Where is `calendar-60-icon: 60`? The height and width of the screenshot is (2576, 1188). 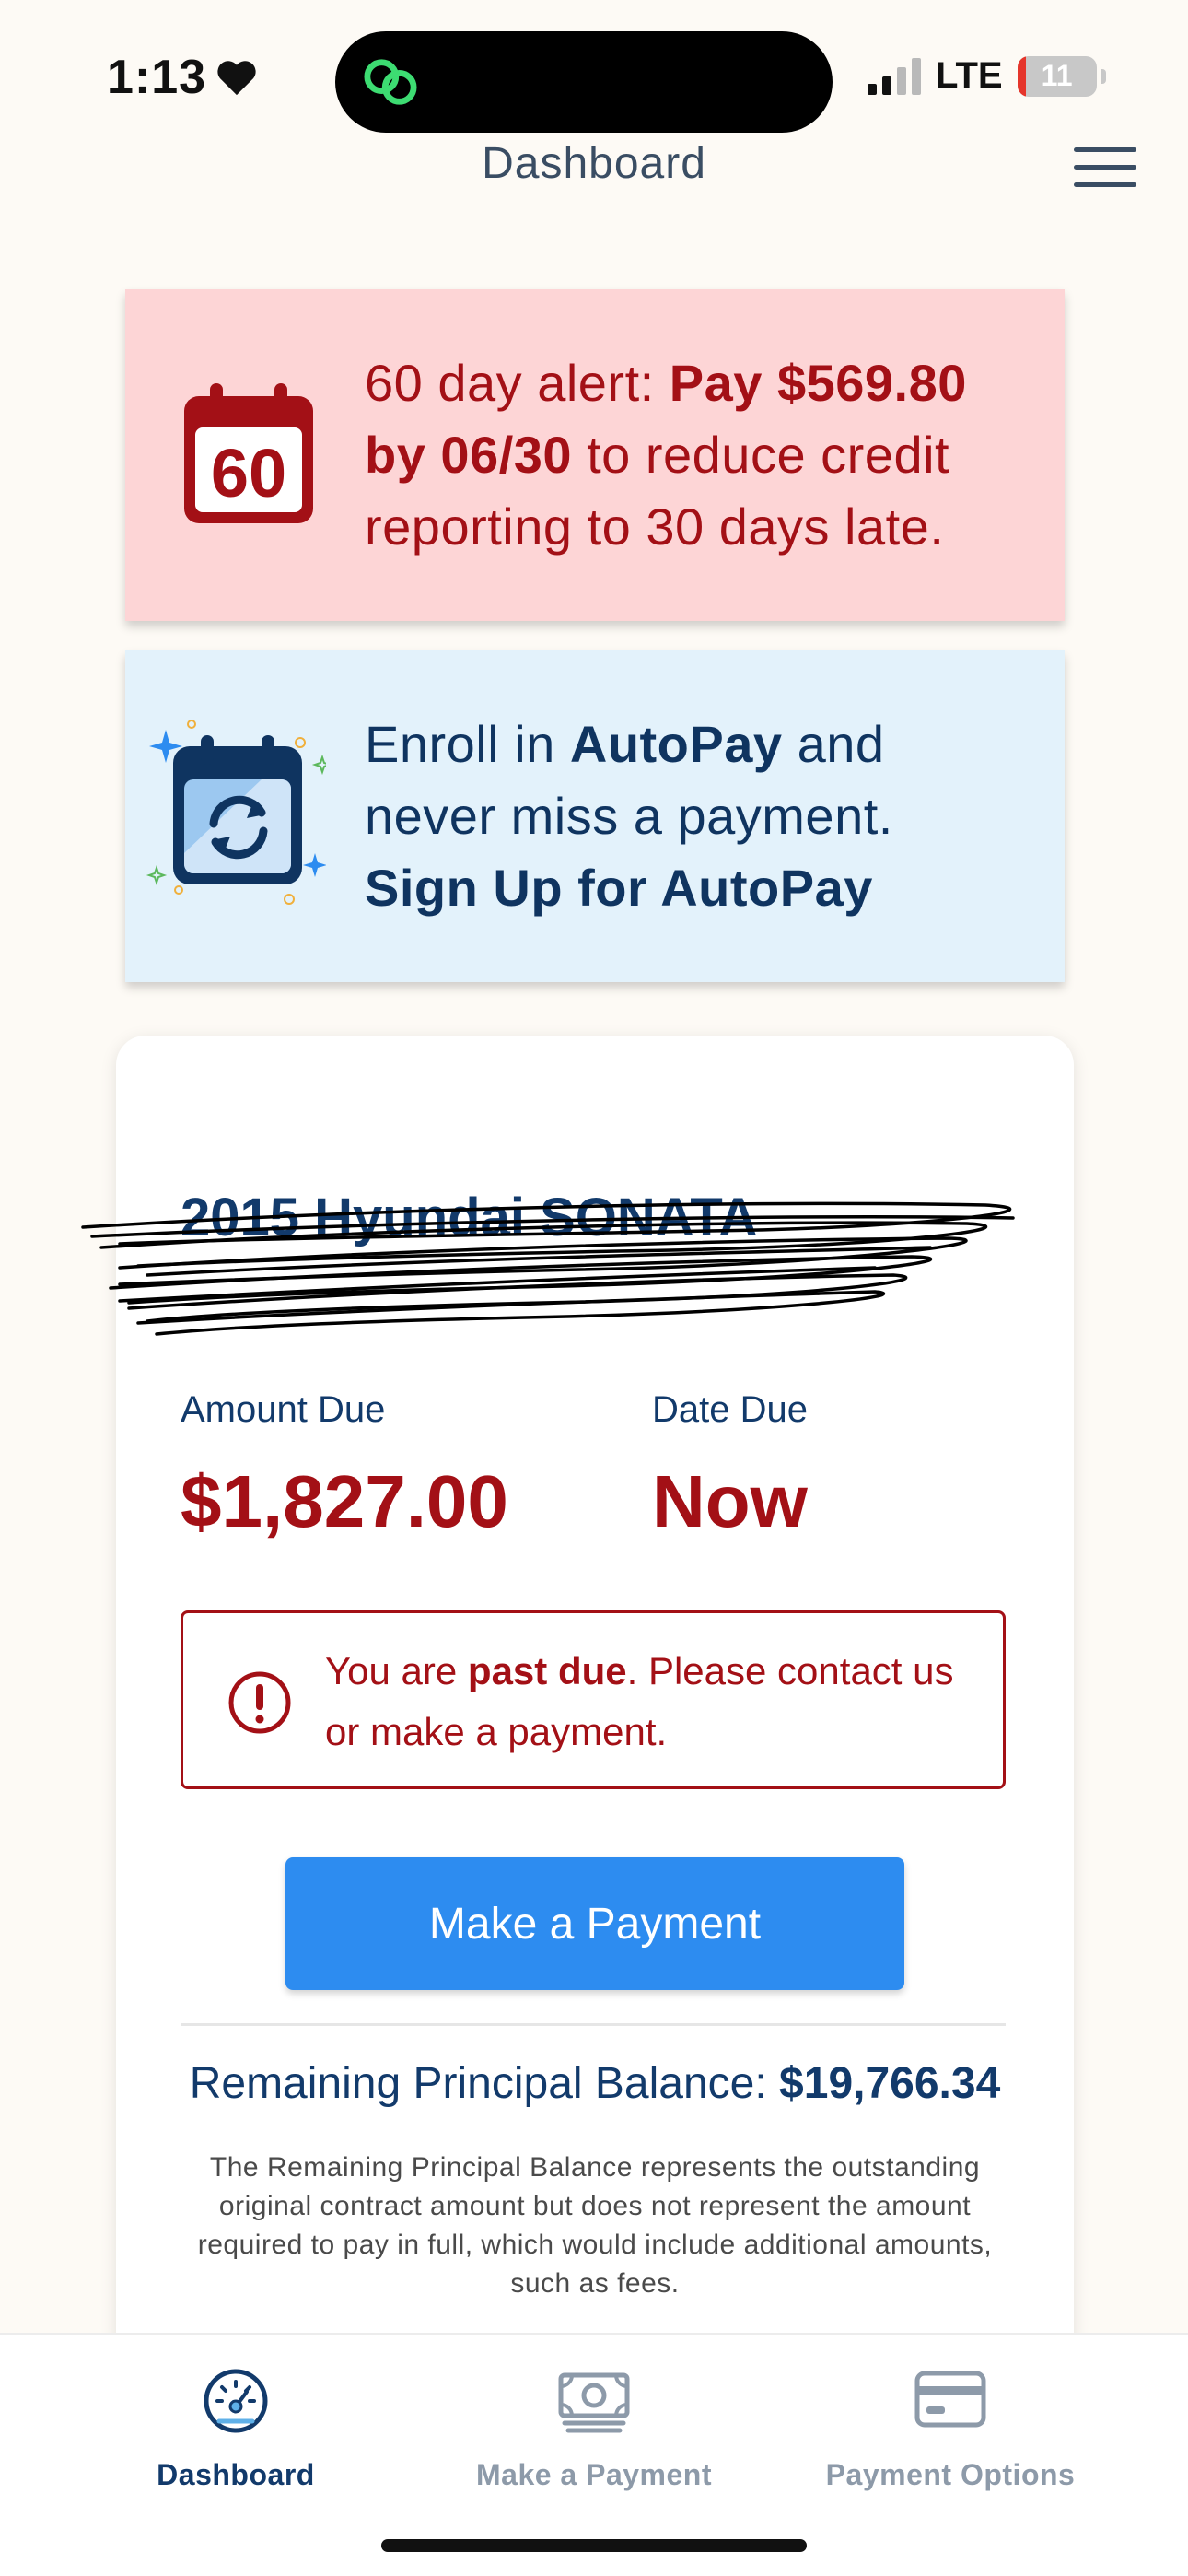 calendar-60-icon: 60 is located at coordinates (249, 453).